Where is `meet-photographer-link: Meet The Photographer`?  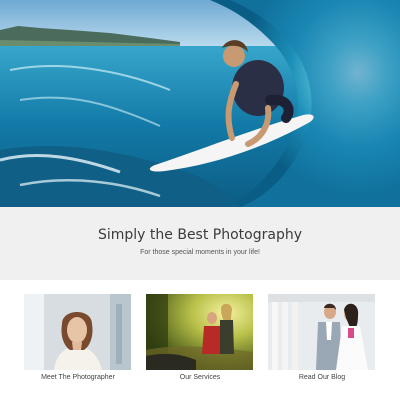 meet-photographer-link: Meet The Photographer is located at coordinates (78, 377).